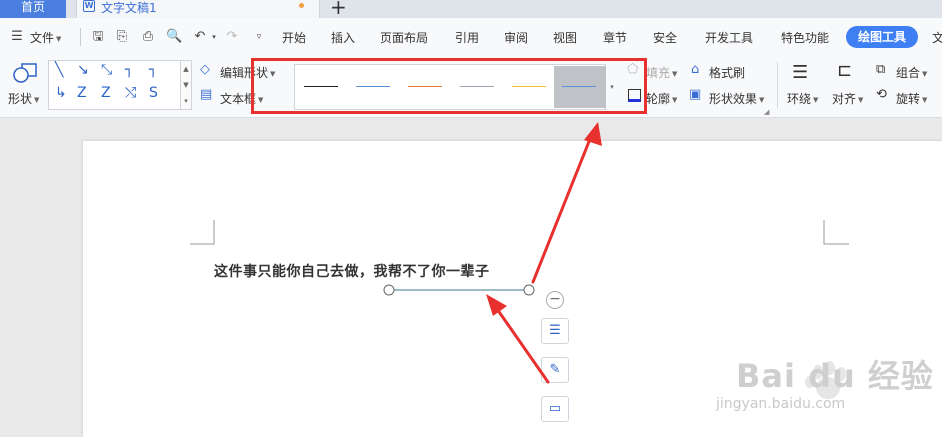  I want to click on shape-effect-icon: ▣, so click(695, 94).